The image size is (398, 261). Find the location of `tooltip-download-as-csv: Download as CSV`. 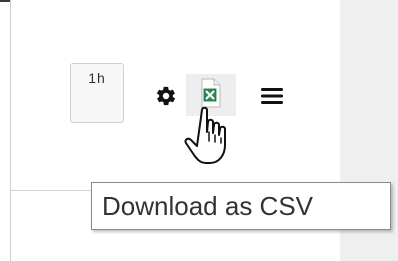

tooltip-download-as-csv: Download as CSV is located at coordinates (241, 206).